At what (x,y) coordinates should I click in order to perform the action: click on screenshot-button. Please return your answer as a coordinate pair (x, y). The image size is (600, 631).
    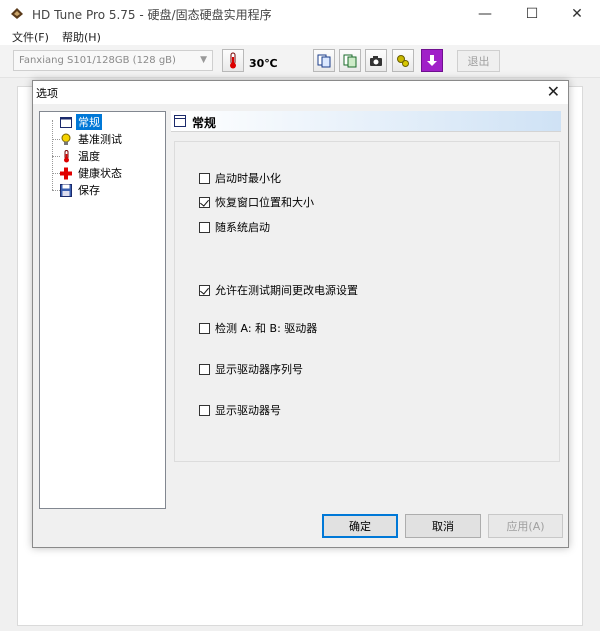
    Looking at the image, I should click on (376, 60).